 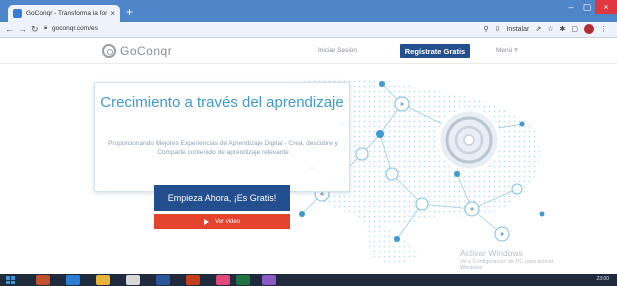 What do you see at coordinates (73, 280) in the screenshot?
I see `edge-icon` at bounding box center [73, 280].